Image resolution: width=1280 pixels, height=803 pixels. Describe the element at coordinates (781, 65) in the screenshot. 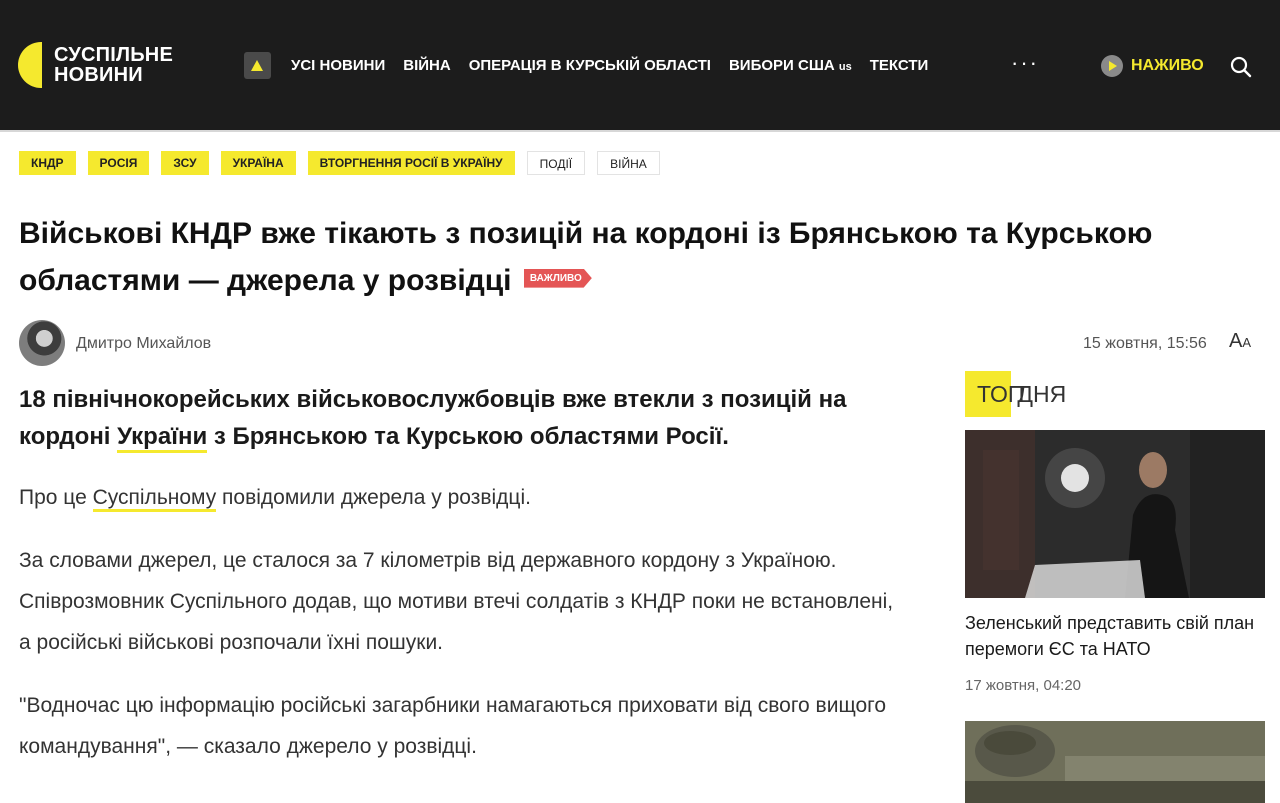

I see `nav-us-elections-label: ВИБОРИ США` at that location.